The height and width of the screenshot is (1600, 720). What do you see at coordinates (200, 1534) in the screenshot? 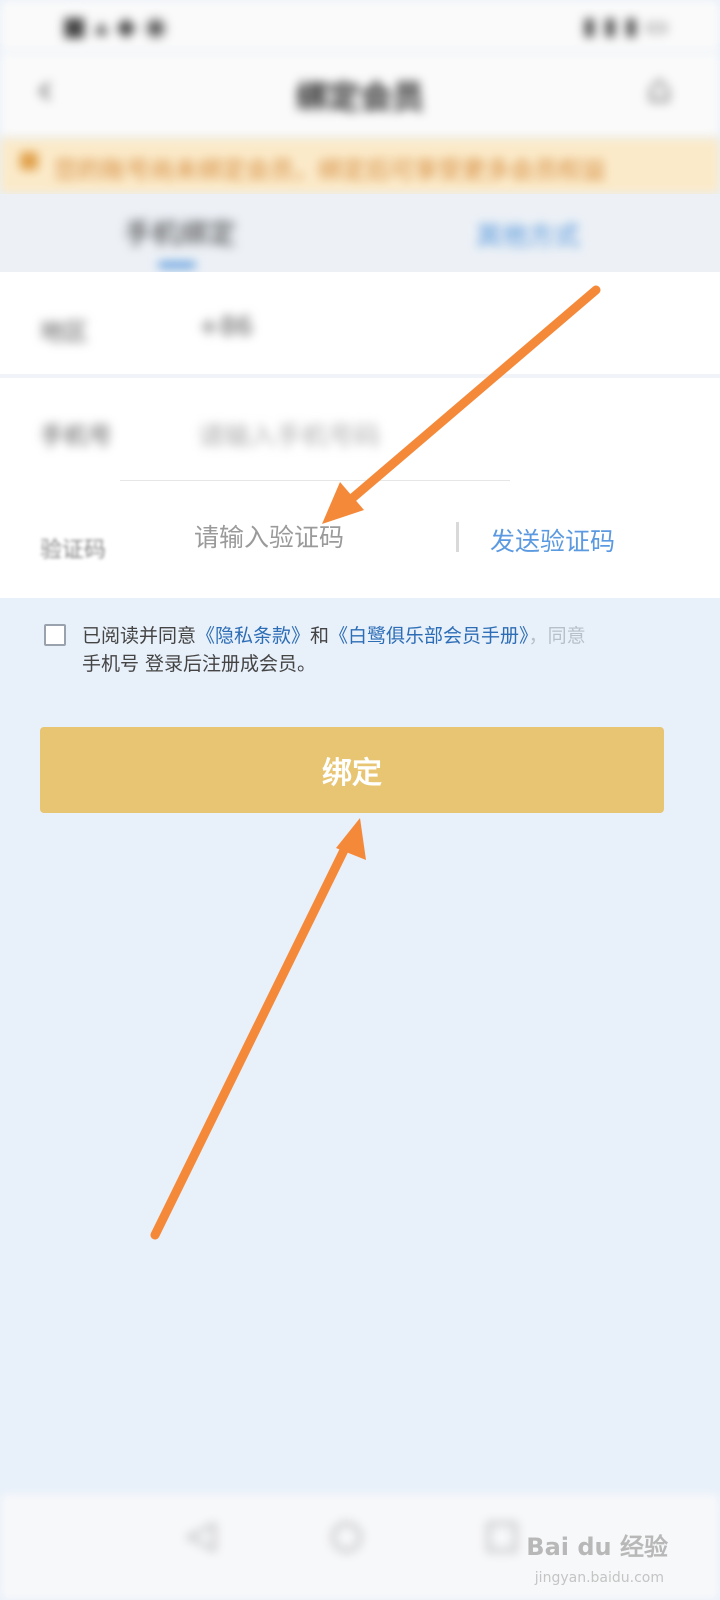
I see `back-icon: ◁` at bounding box center [200, 1534].